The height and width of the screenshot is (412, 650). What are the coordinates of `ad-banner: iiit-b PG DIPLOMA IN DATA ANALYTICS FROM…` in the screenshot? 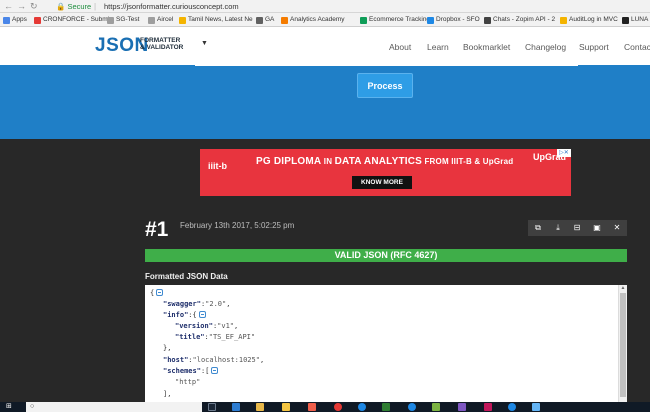 It's located at (385, 172).